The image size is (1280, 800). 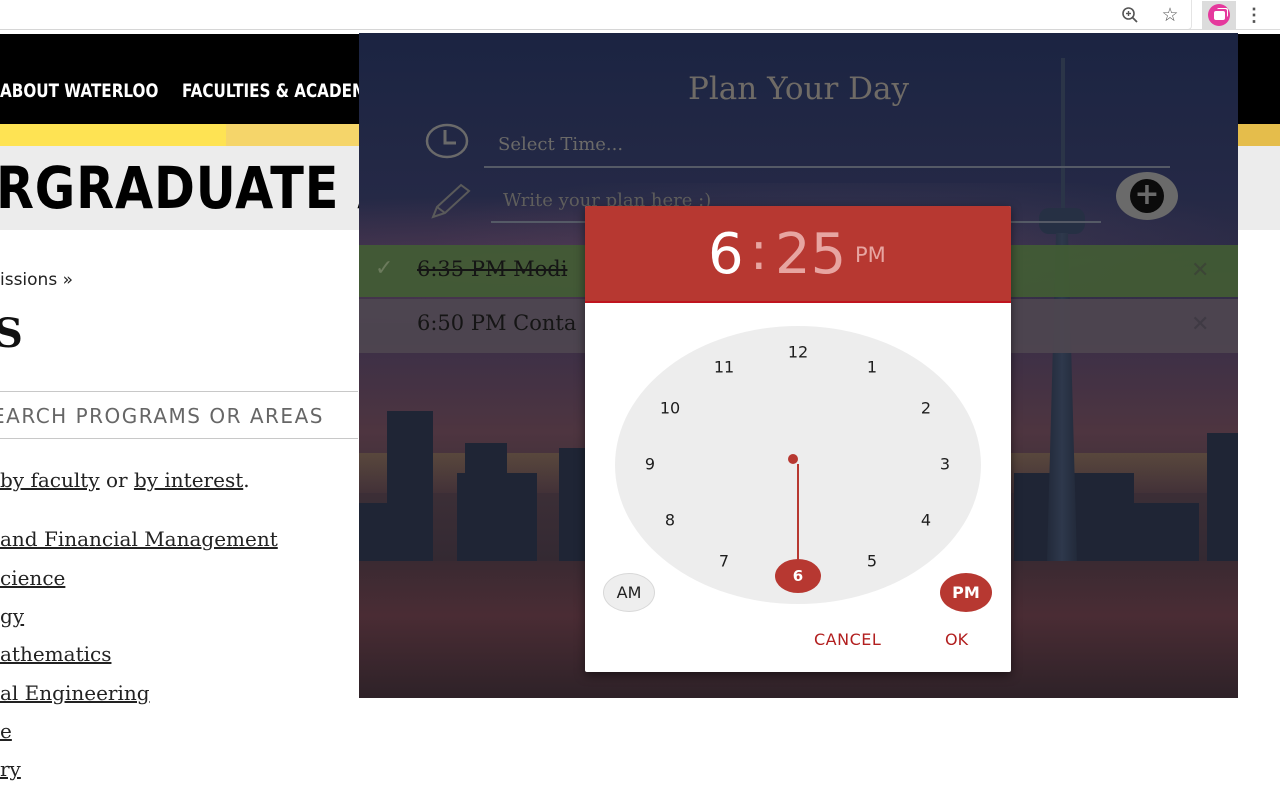 What do you see at coordinates (1170, 15) in the screenshot?
I see `bookmark-star-icon: ☆` at bounding box center [1170, 15].